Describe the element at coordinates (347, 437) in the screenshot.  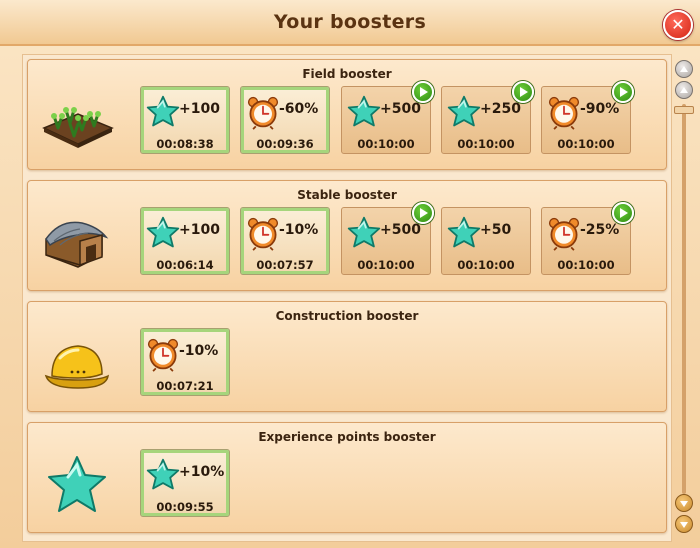
I see `booster-panel-title: Experience points booster` at that location.